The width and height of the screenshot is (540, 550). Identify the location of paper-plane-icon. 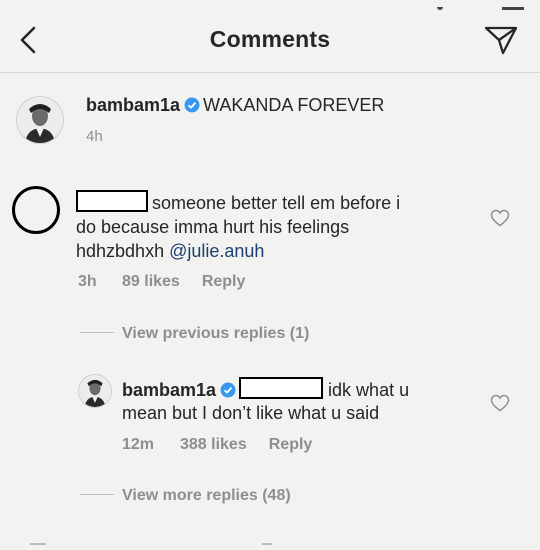
(501, 40).